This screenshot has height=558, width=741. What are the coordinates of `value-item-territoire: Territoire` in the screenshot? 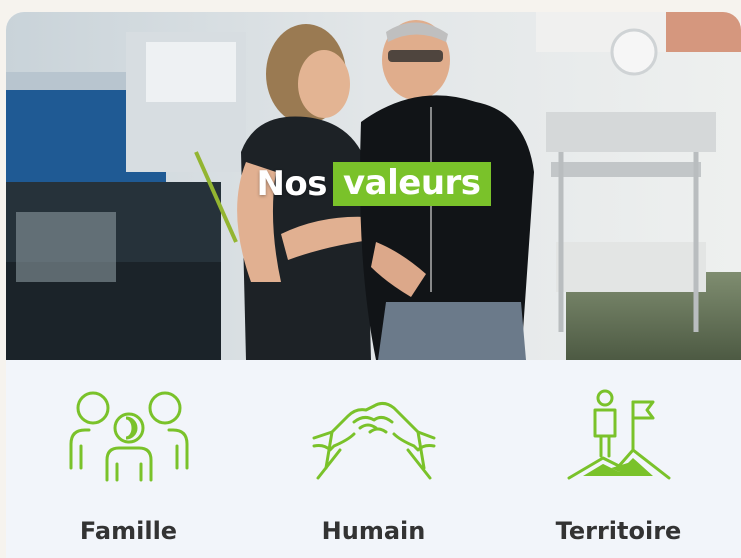 It's located at (618, 459).